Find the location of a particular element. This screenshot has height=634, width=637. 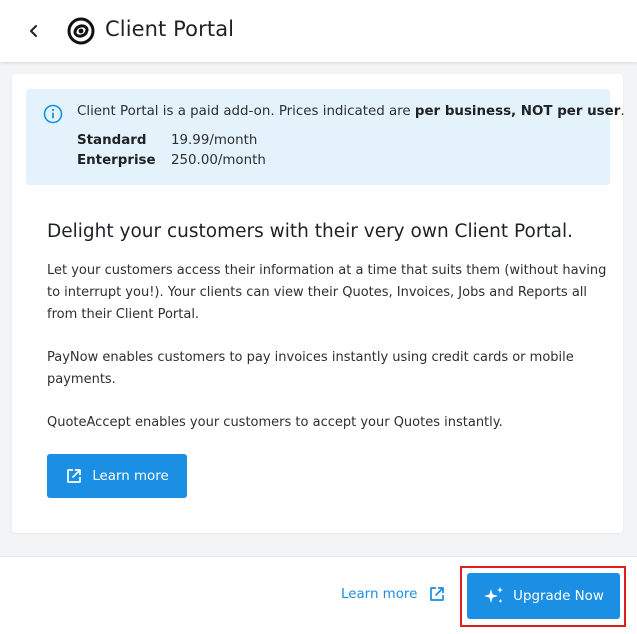

back-button is located at coordinates (34, 31).